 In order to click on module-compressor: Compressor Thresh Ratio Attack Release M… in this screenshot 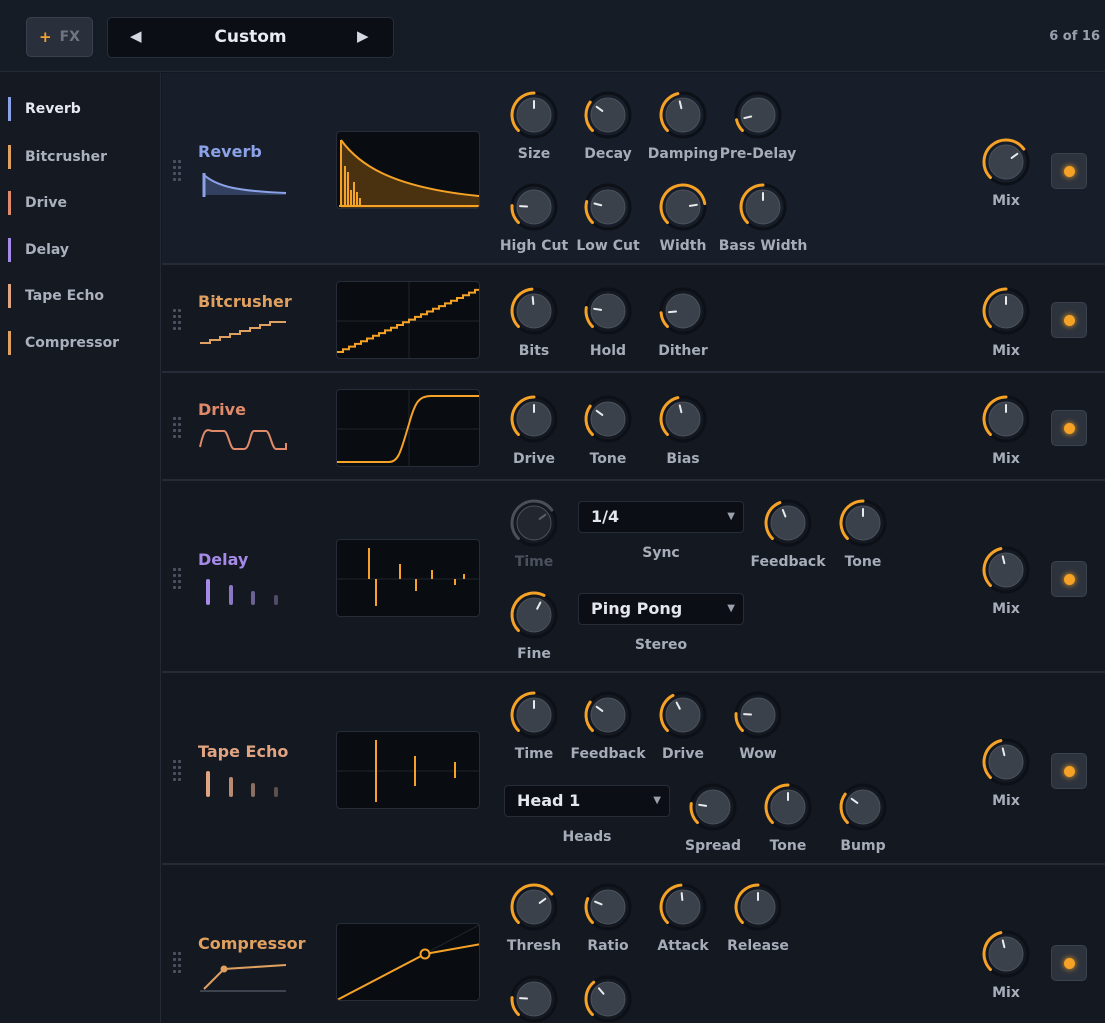, I will do `click(633, 944)`.